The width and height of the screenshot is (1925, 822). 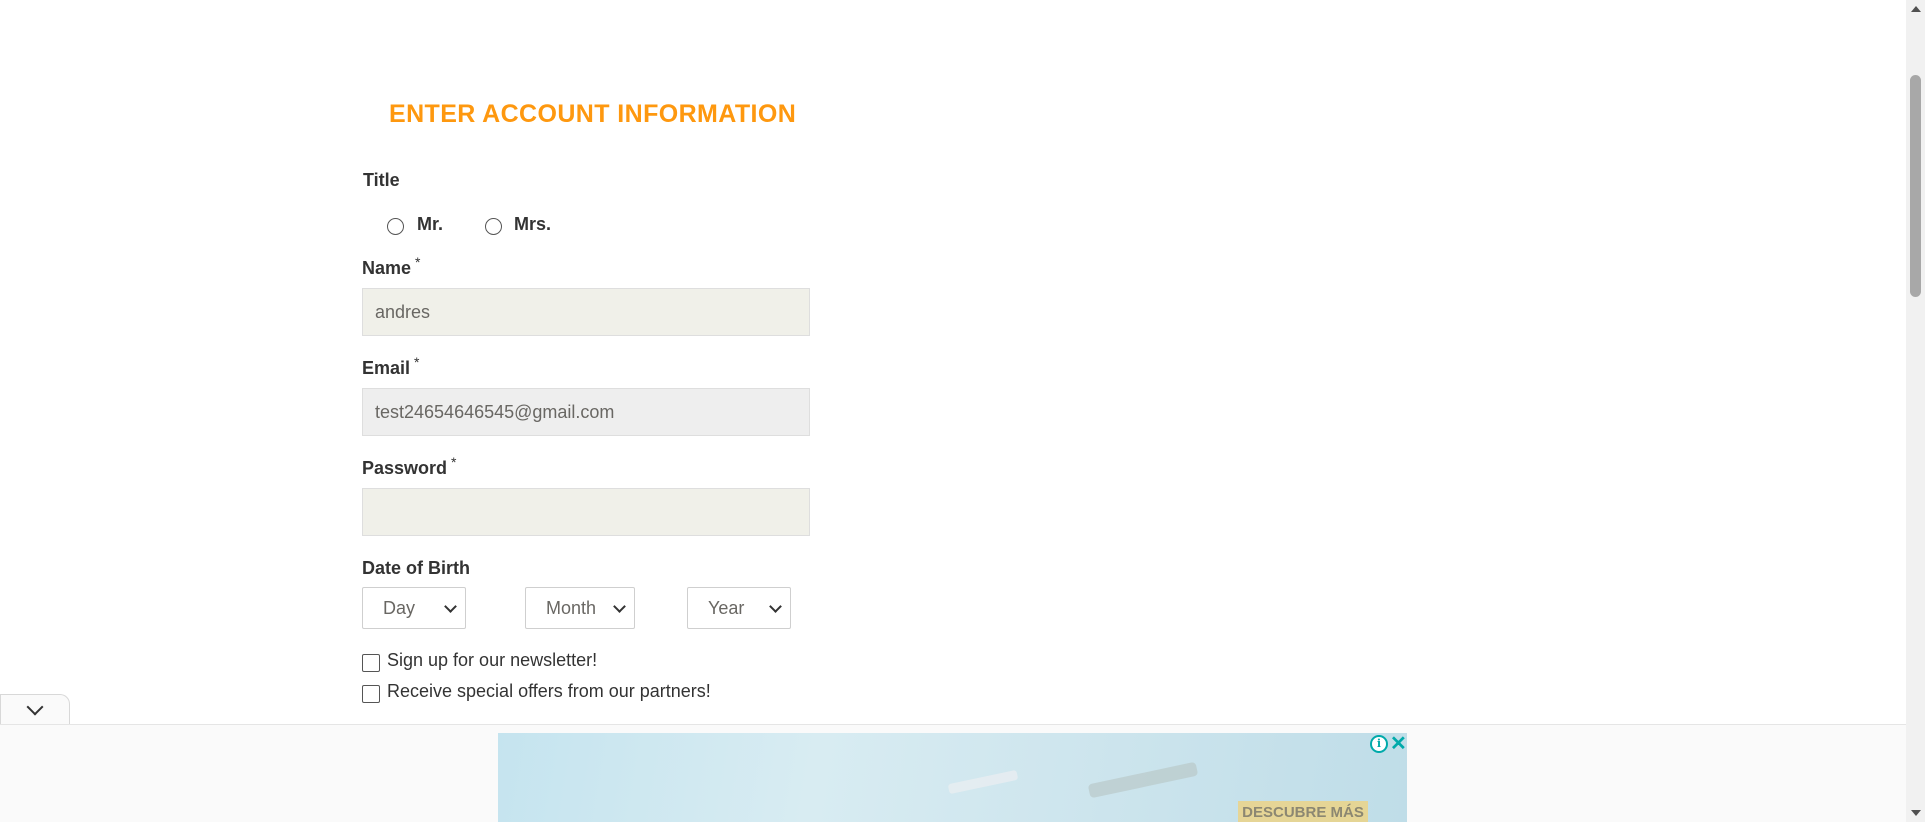 I want to click on dob-label: Date of Birth, so click(x=416, y=568).